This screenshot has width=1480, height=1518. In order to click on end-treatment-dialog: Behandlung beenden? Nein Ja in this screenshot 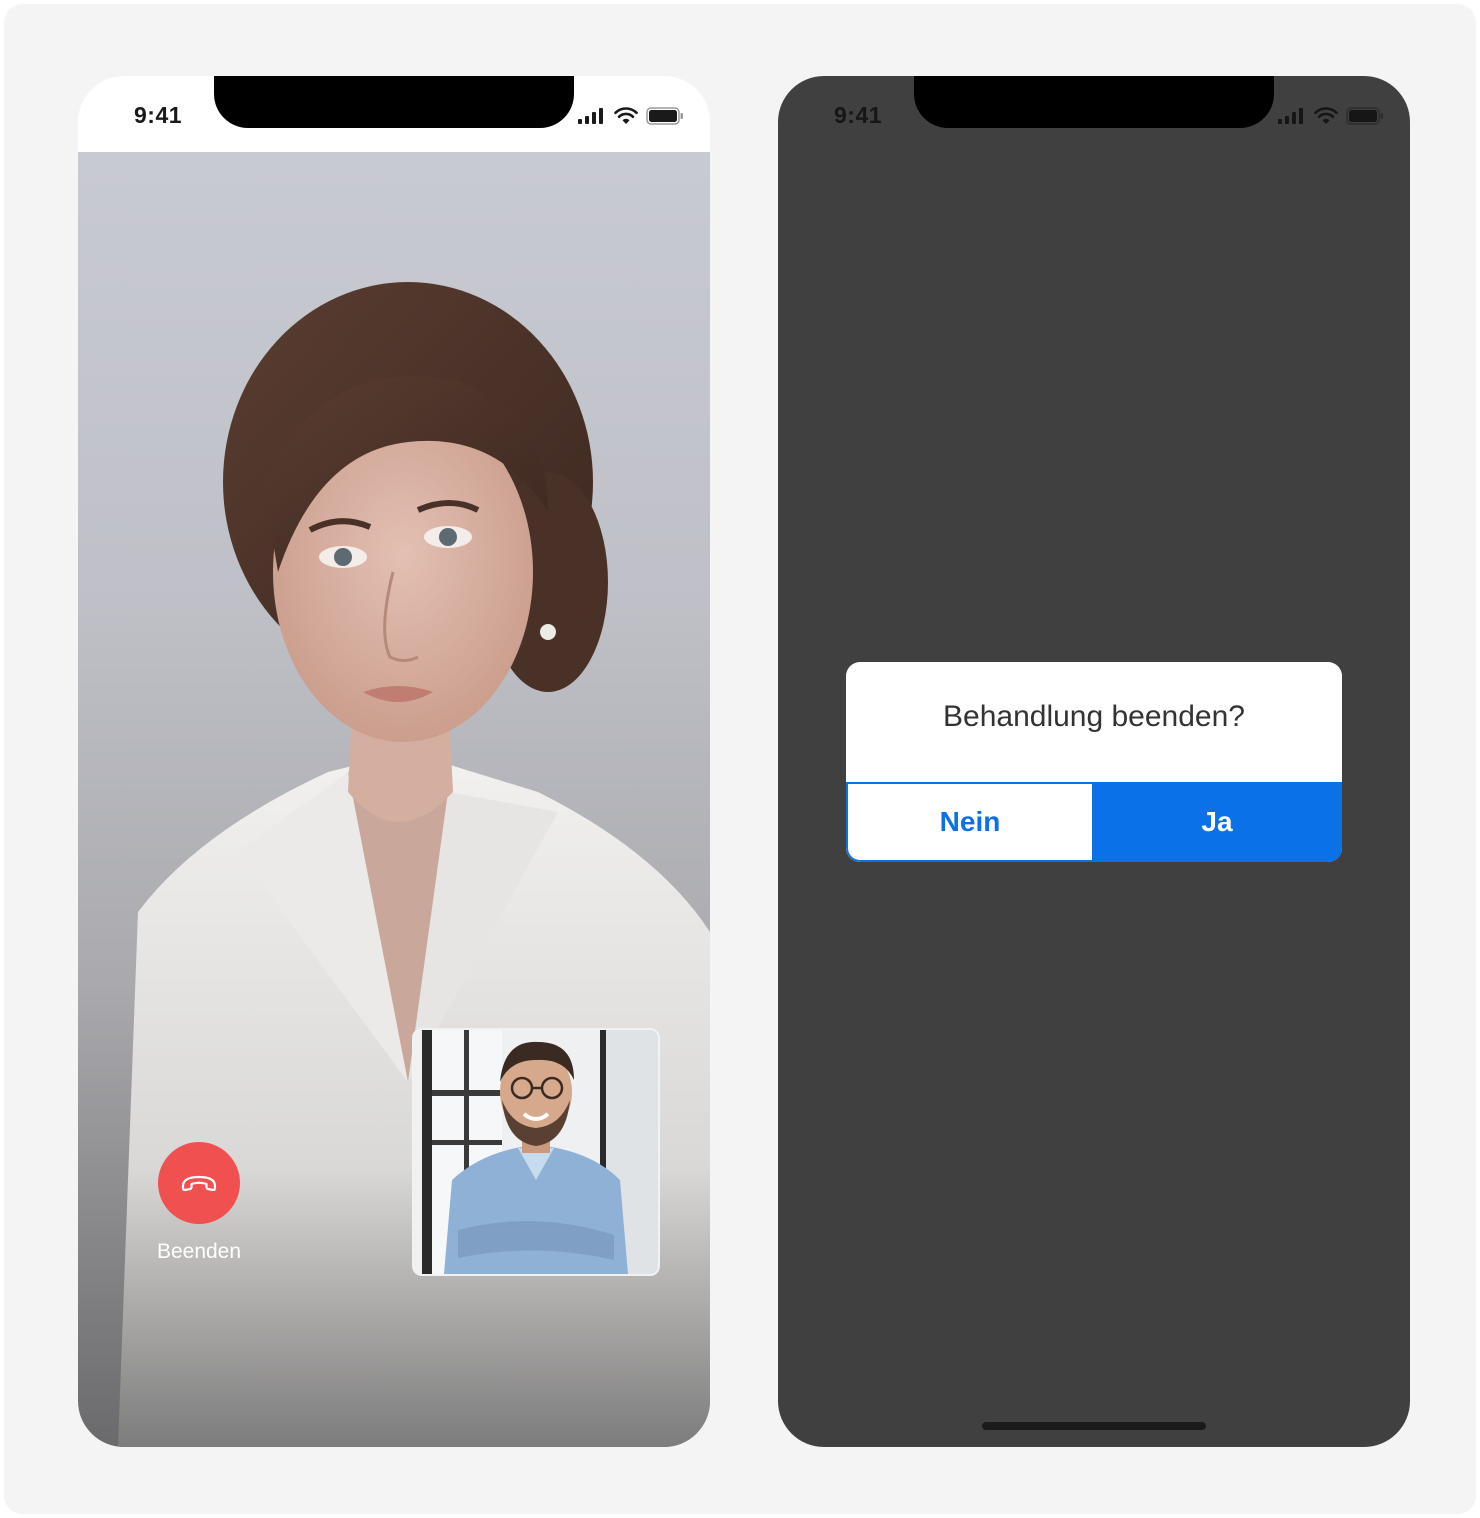, I will do `click(1094, 762)`.